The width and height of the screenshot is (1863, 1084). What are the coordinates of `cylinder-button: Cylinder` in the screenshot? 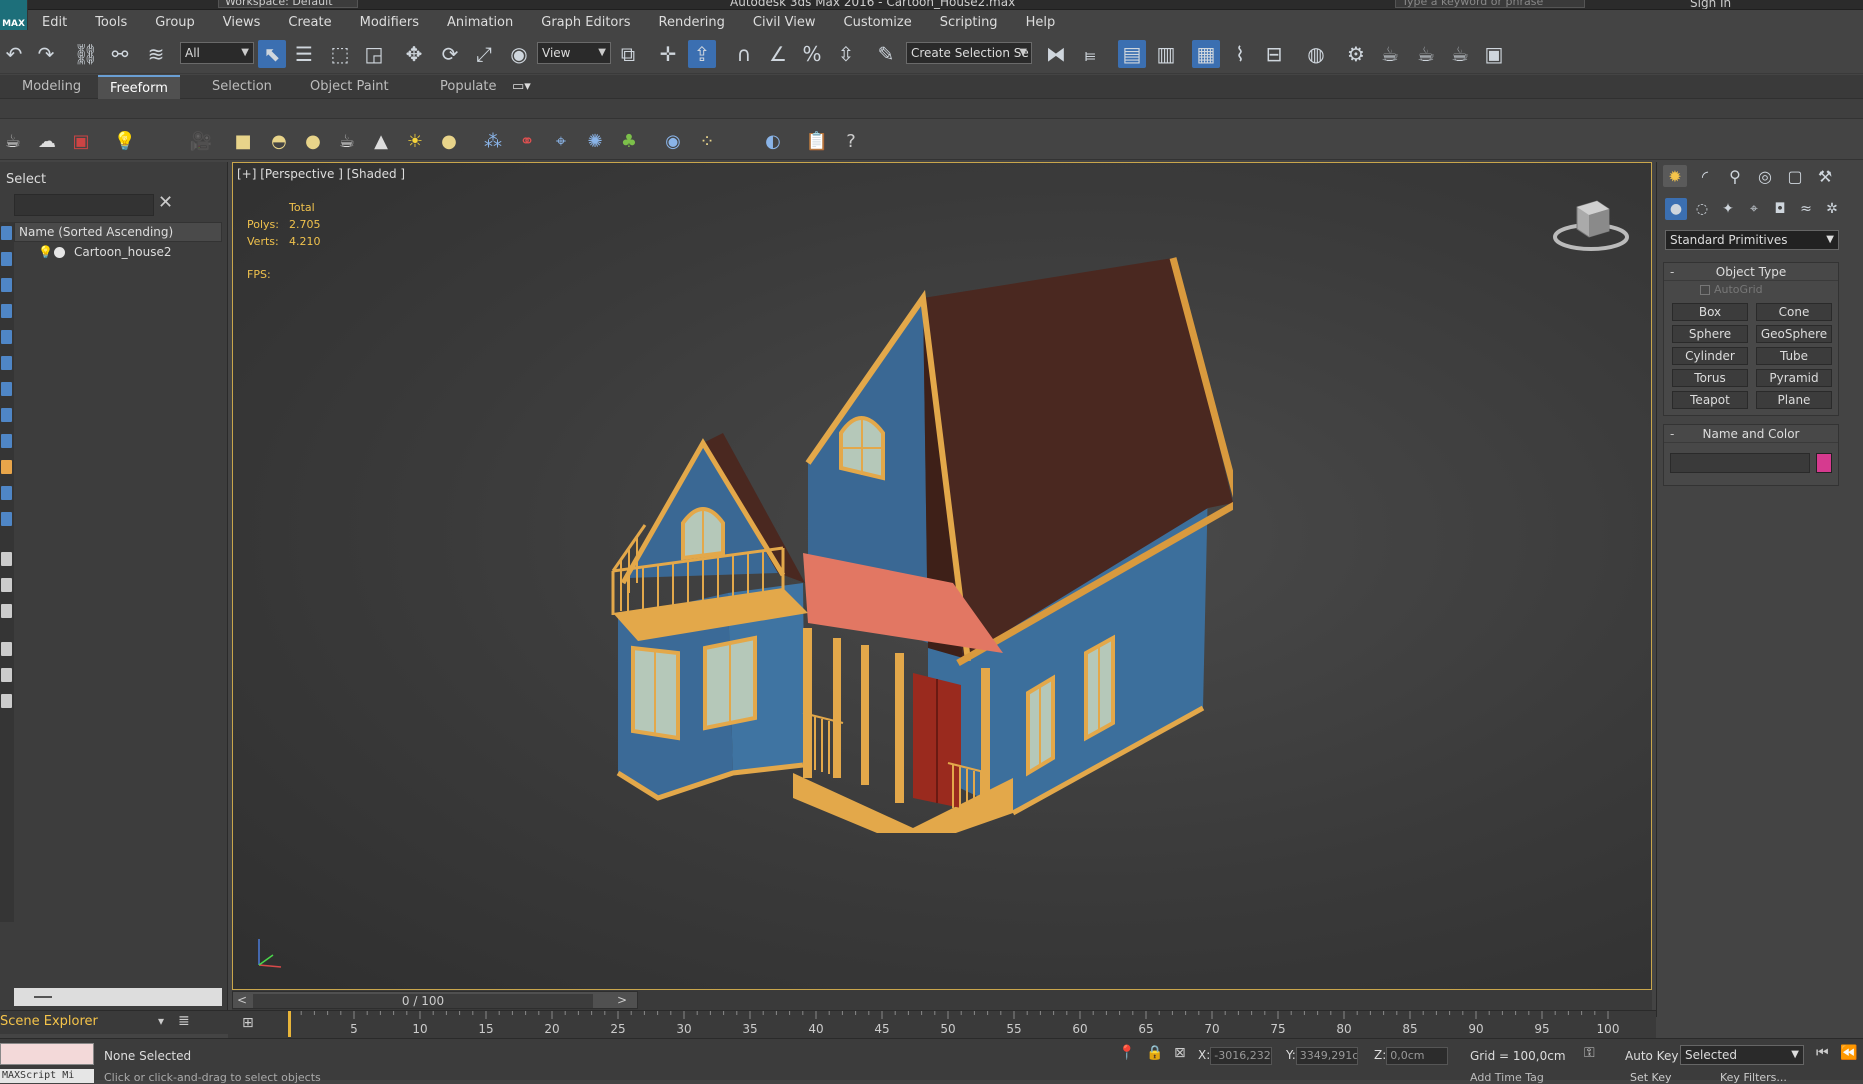 It's located at (1710, 356).